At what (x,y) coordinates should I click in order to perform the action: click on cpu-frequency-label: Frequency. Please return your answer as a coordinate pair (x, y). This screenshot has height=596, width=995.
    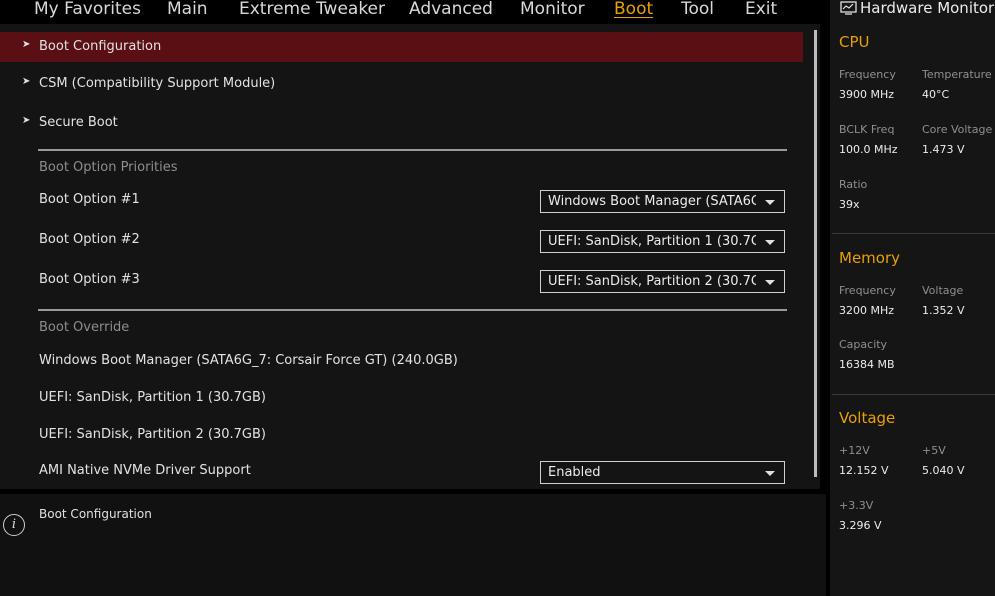
    Looking at the image, I should click on (867, 74).